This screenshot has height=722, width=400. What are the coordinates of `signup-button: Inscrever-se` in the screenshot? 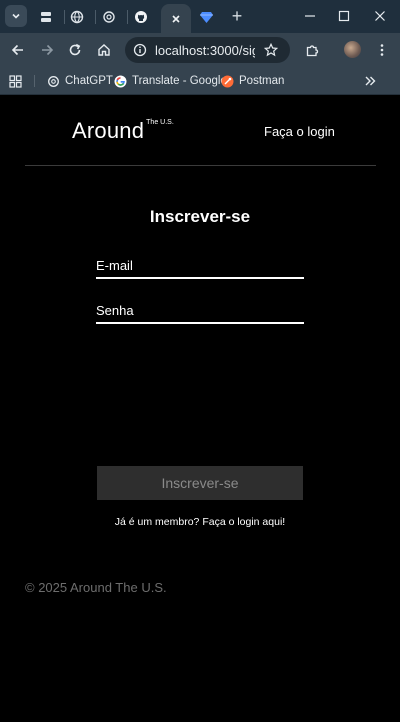 It's located at (200, 483).